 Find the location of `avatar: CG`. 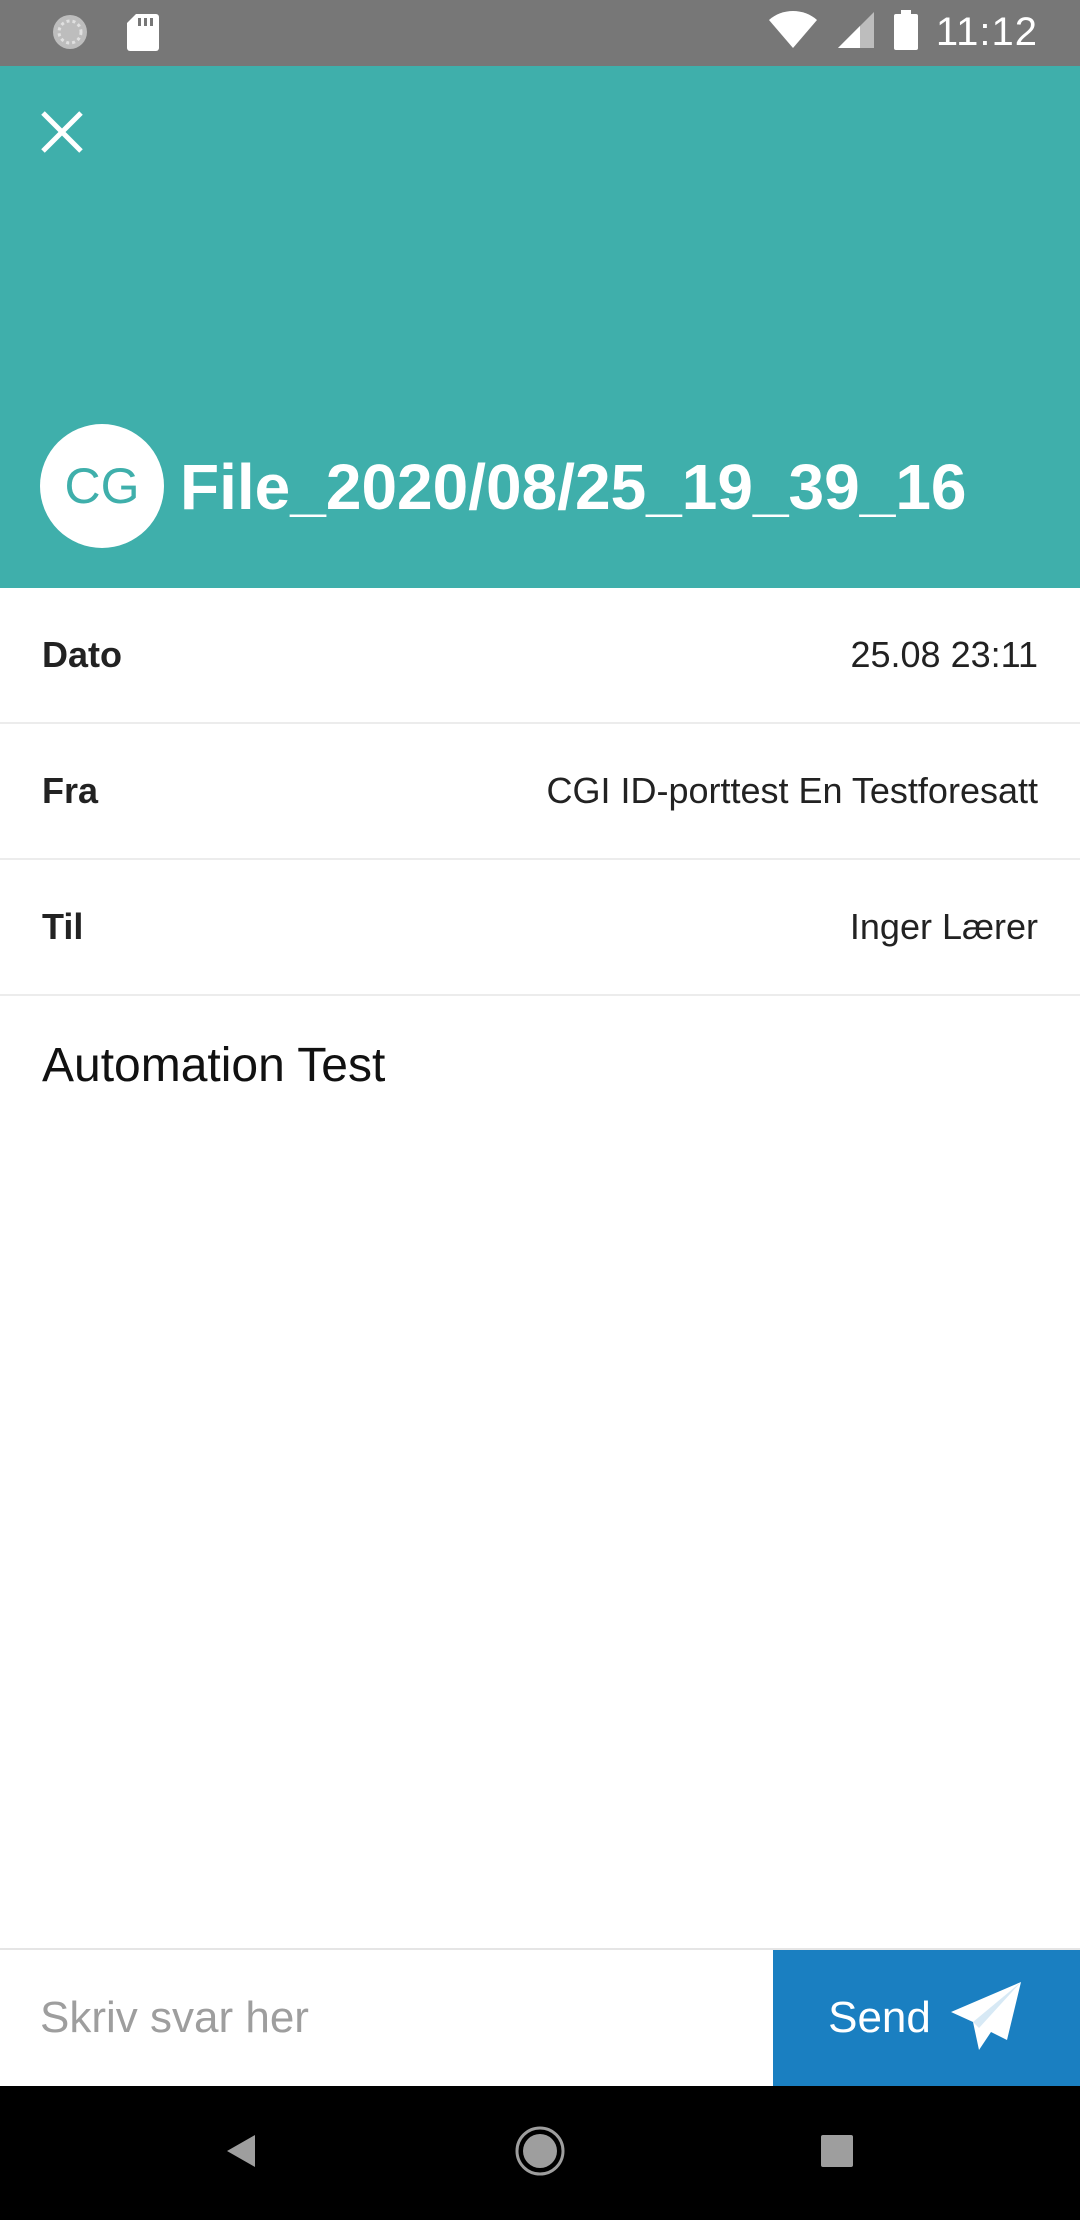

avatar: CG is located at coordinates (102, 486).